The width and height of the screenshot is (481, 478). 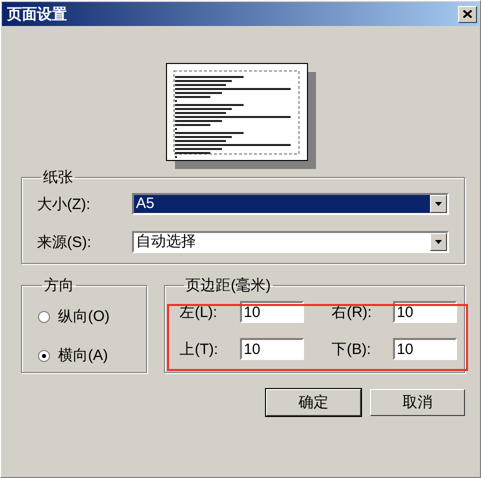 What do you see at coordinates (64, 204) in the screenshot?
I see `field-label: 大小(Z):` at bounding box center [64, 204].